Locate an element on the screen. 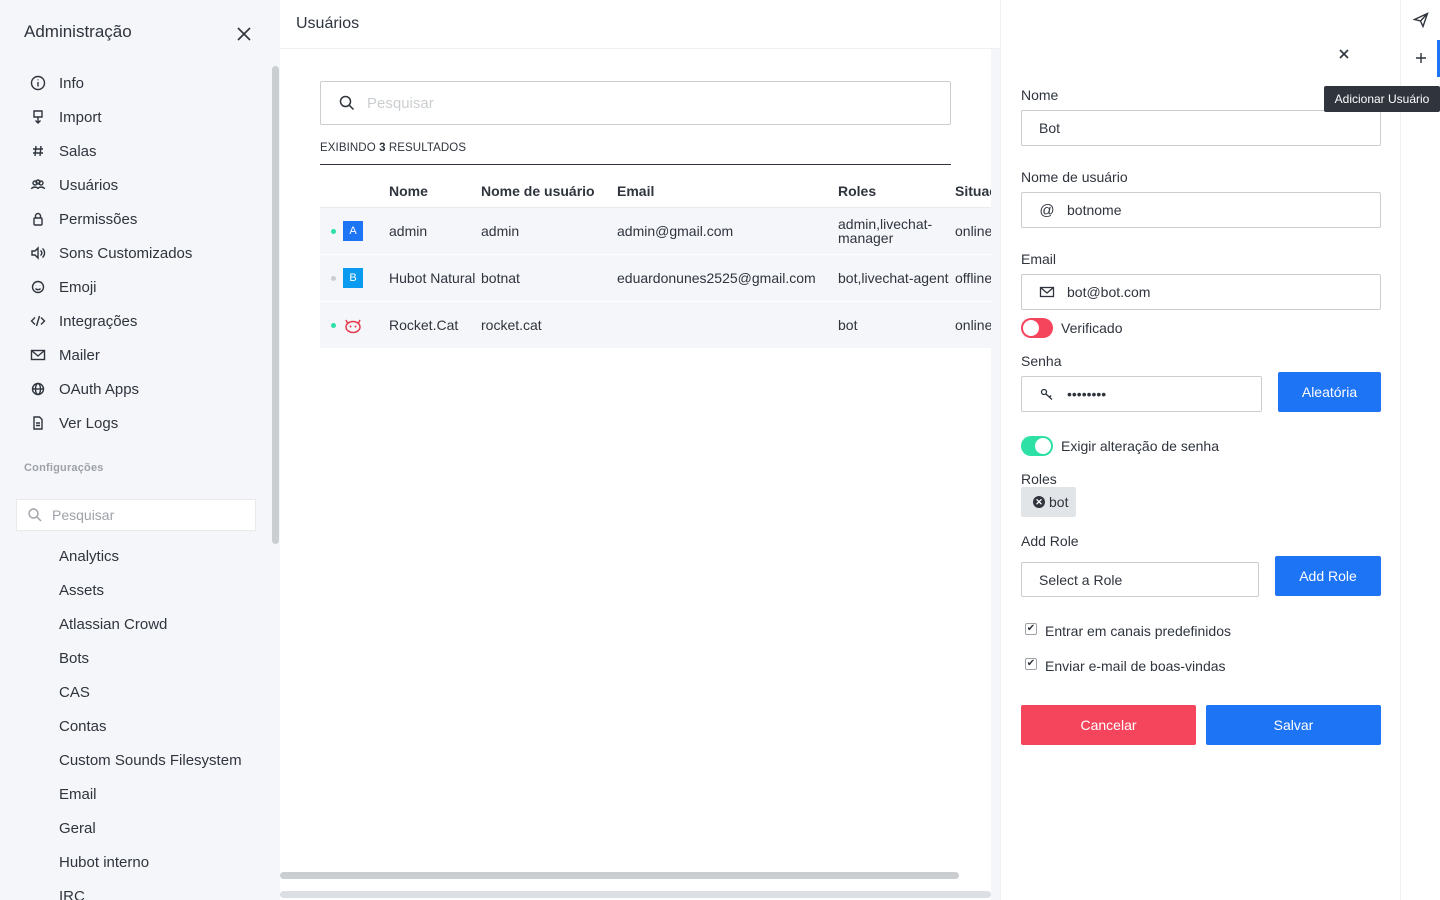 The width and height of the screenshot is (1440, 900). settings-section-title: Configurações is located at coordinates (64, 468).